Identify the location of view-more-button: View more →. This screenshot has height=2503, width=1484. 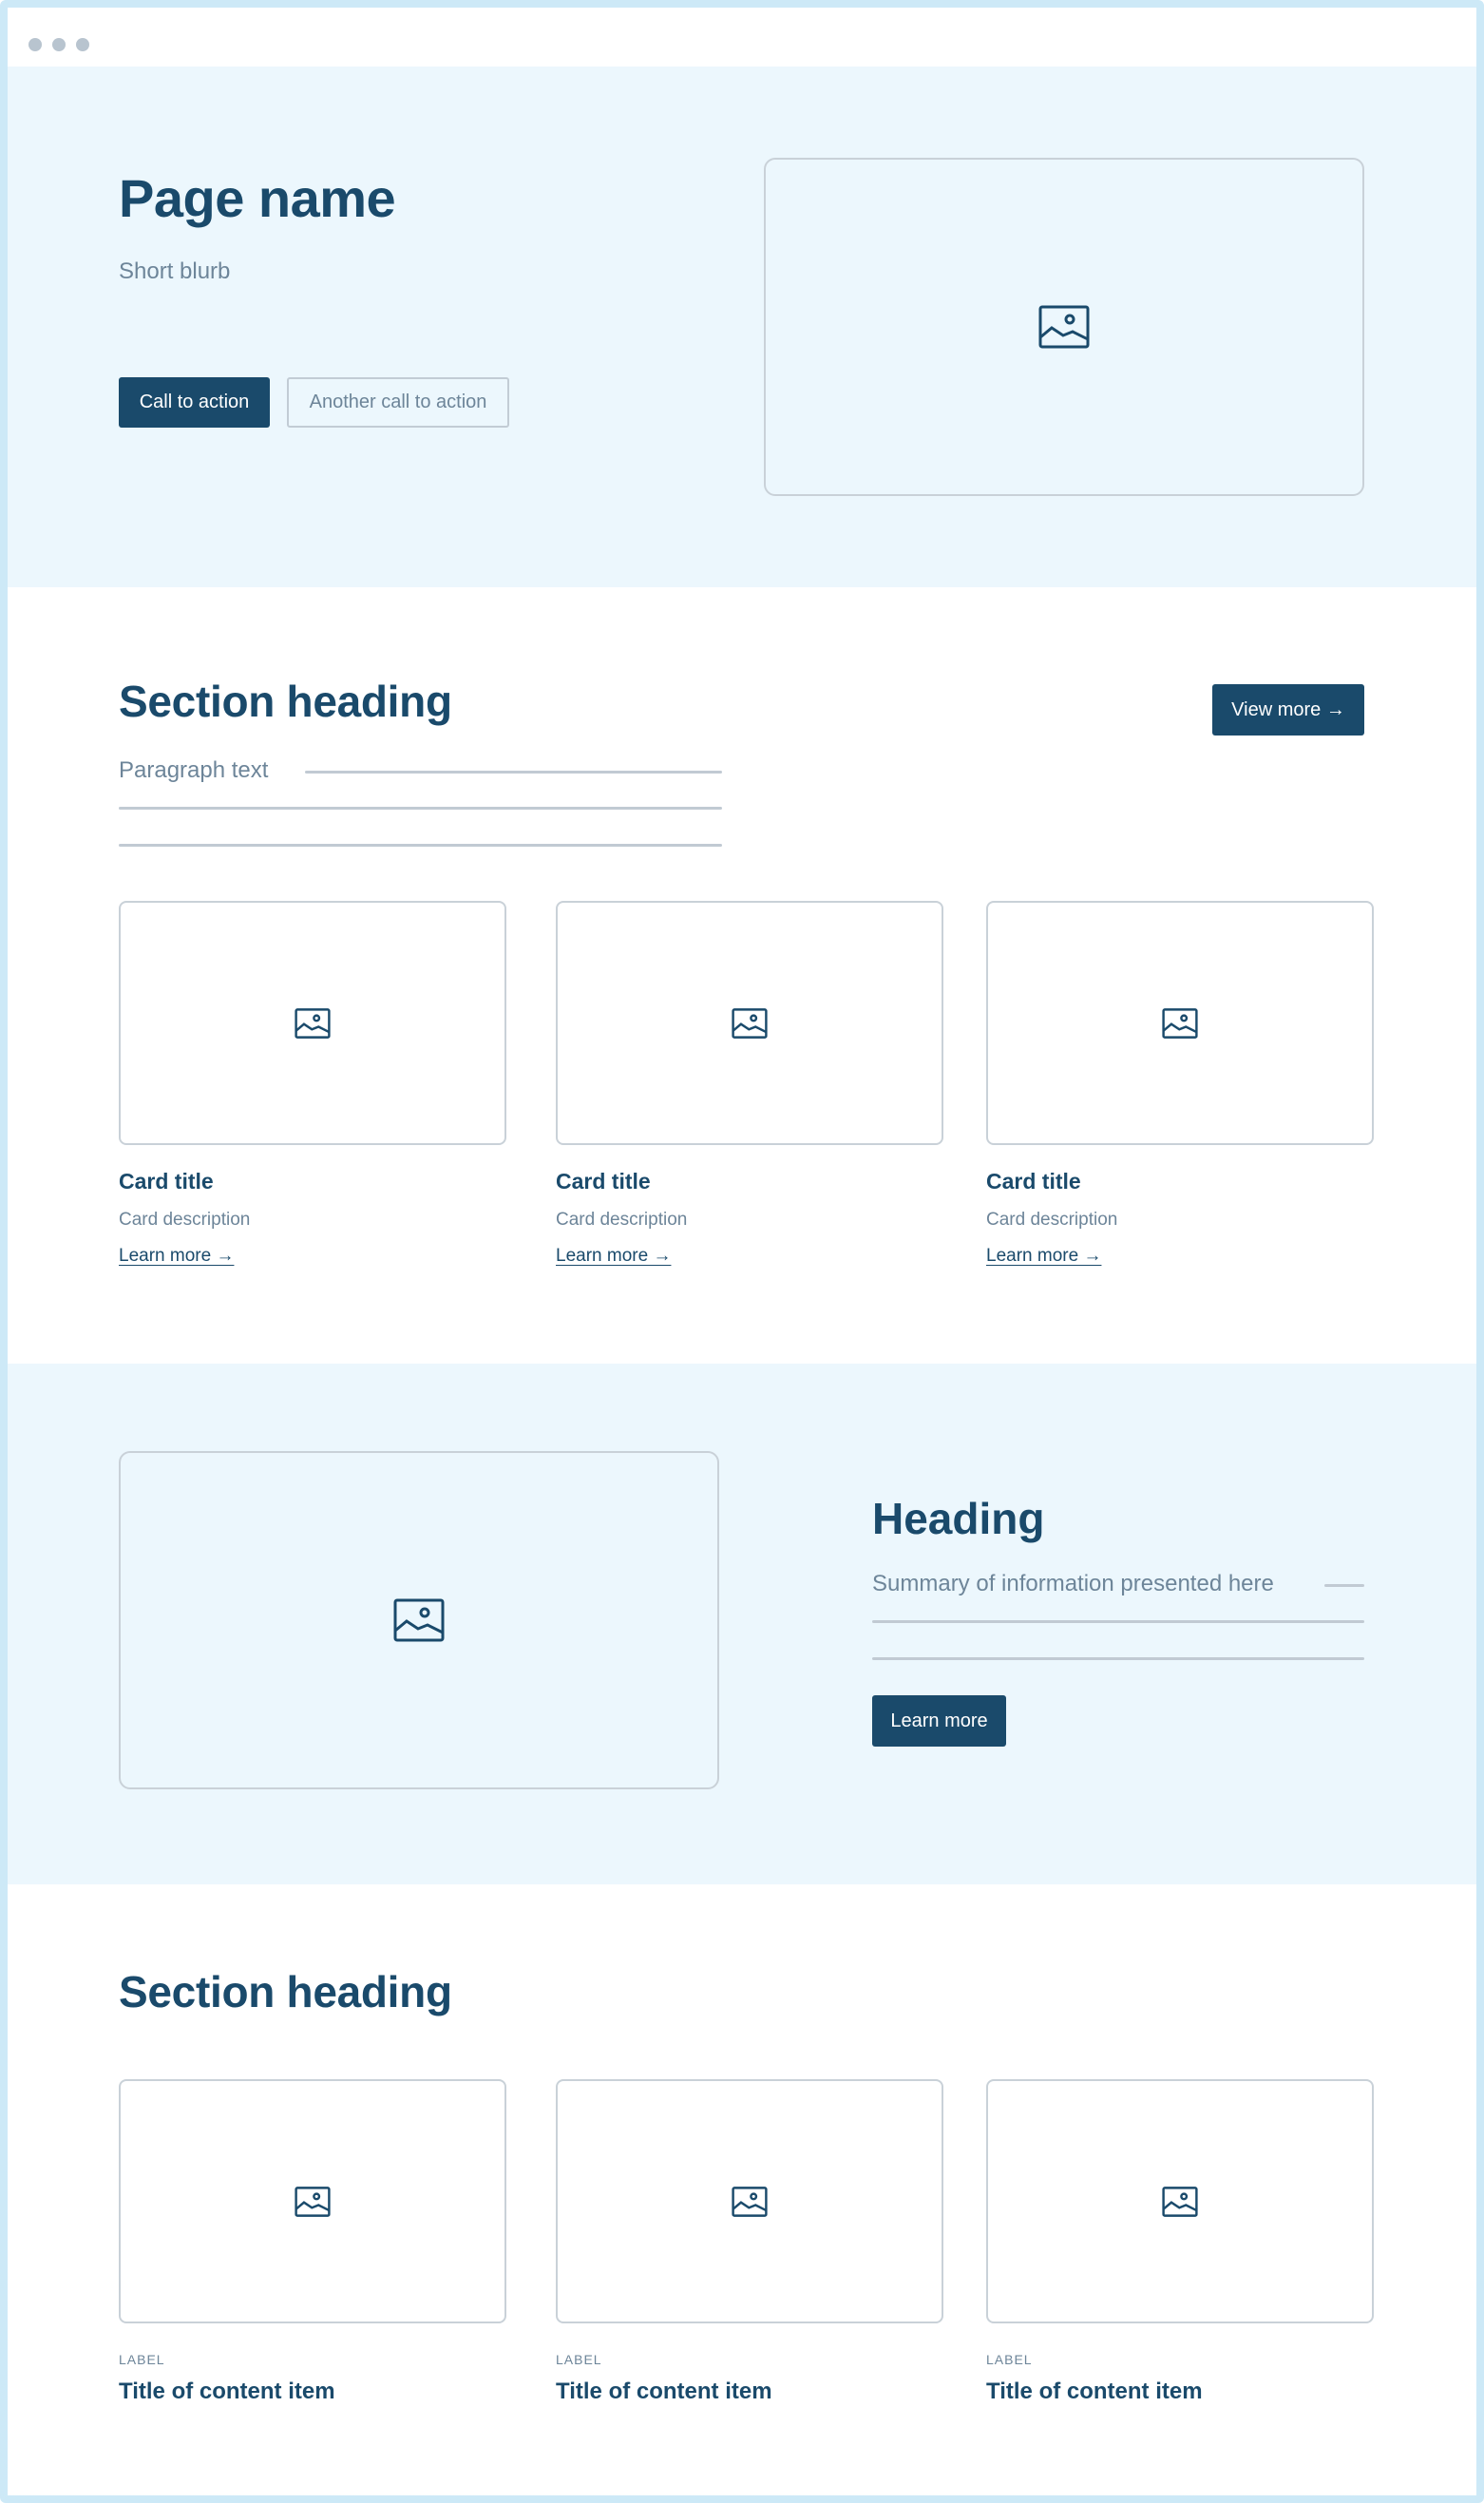
(1288, 710).